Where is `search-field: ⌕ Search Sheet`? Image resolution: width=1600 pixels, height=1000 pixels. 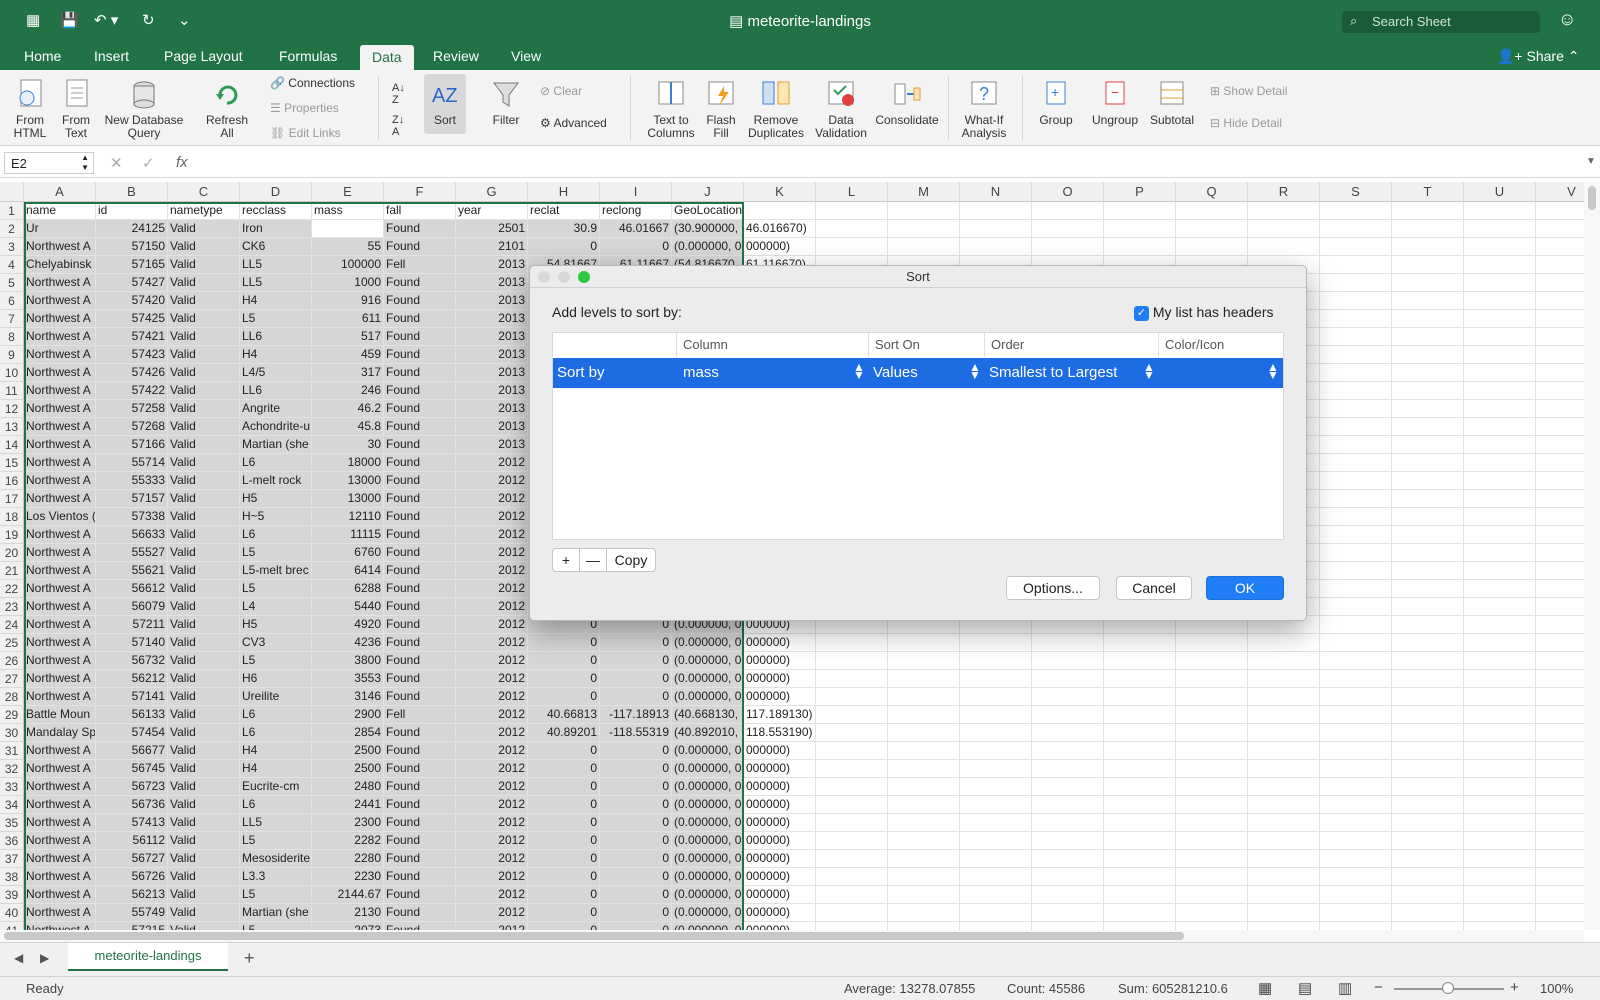 search-field: ⌕ Search Sheet is located at coordinates (1441, 22).